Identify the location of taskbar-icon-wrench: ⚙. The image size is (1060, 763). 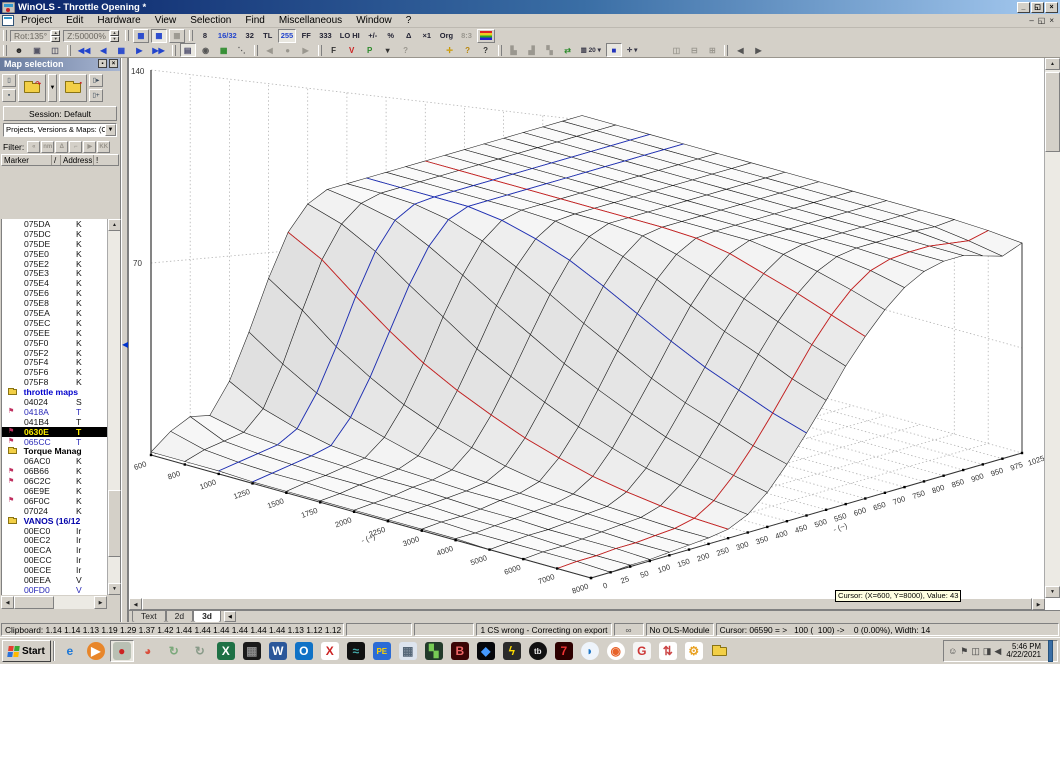
(694, 651).